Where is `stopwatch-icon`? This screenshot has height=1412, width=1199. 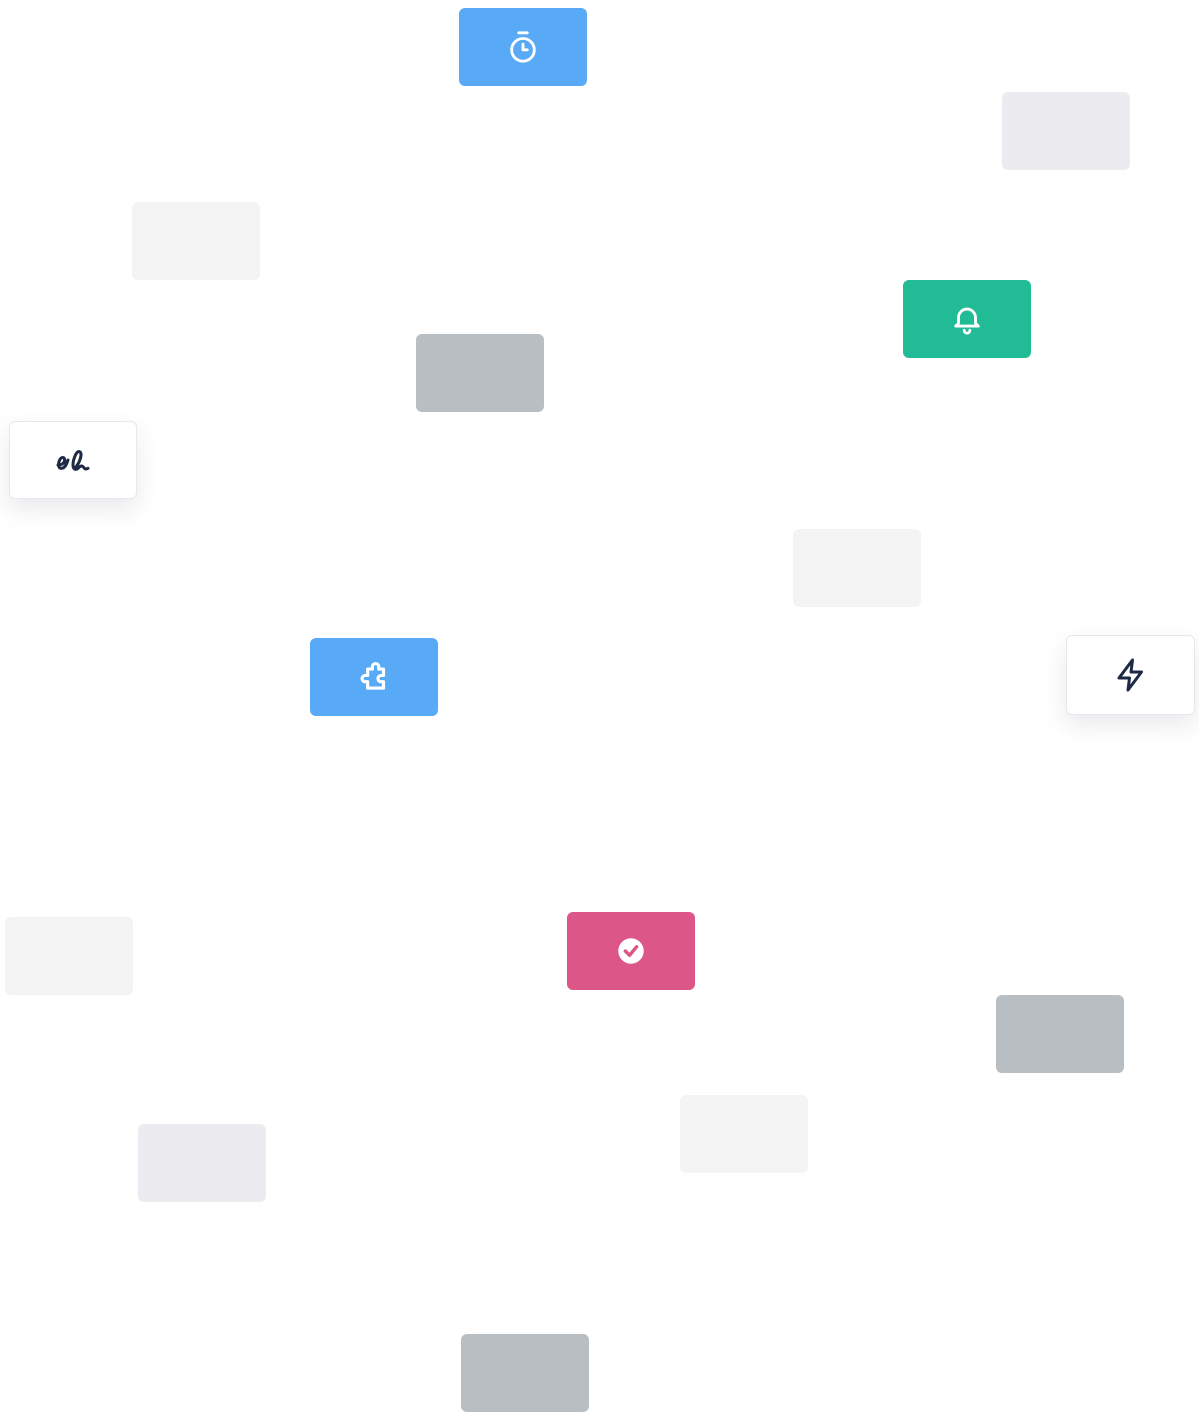 stopwatch-icon is located at coordinates (523, 47).